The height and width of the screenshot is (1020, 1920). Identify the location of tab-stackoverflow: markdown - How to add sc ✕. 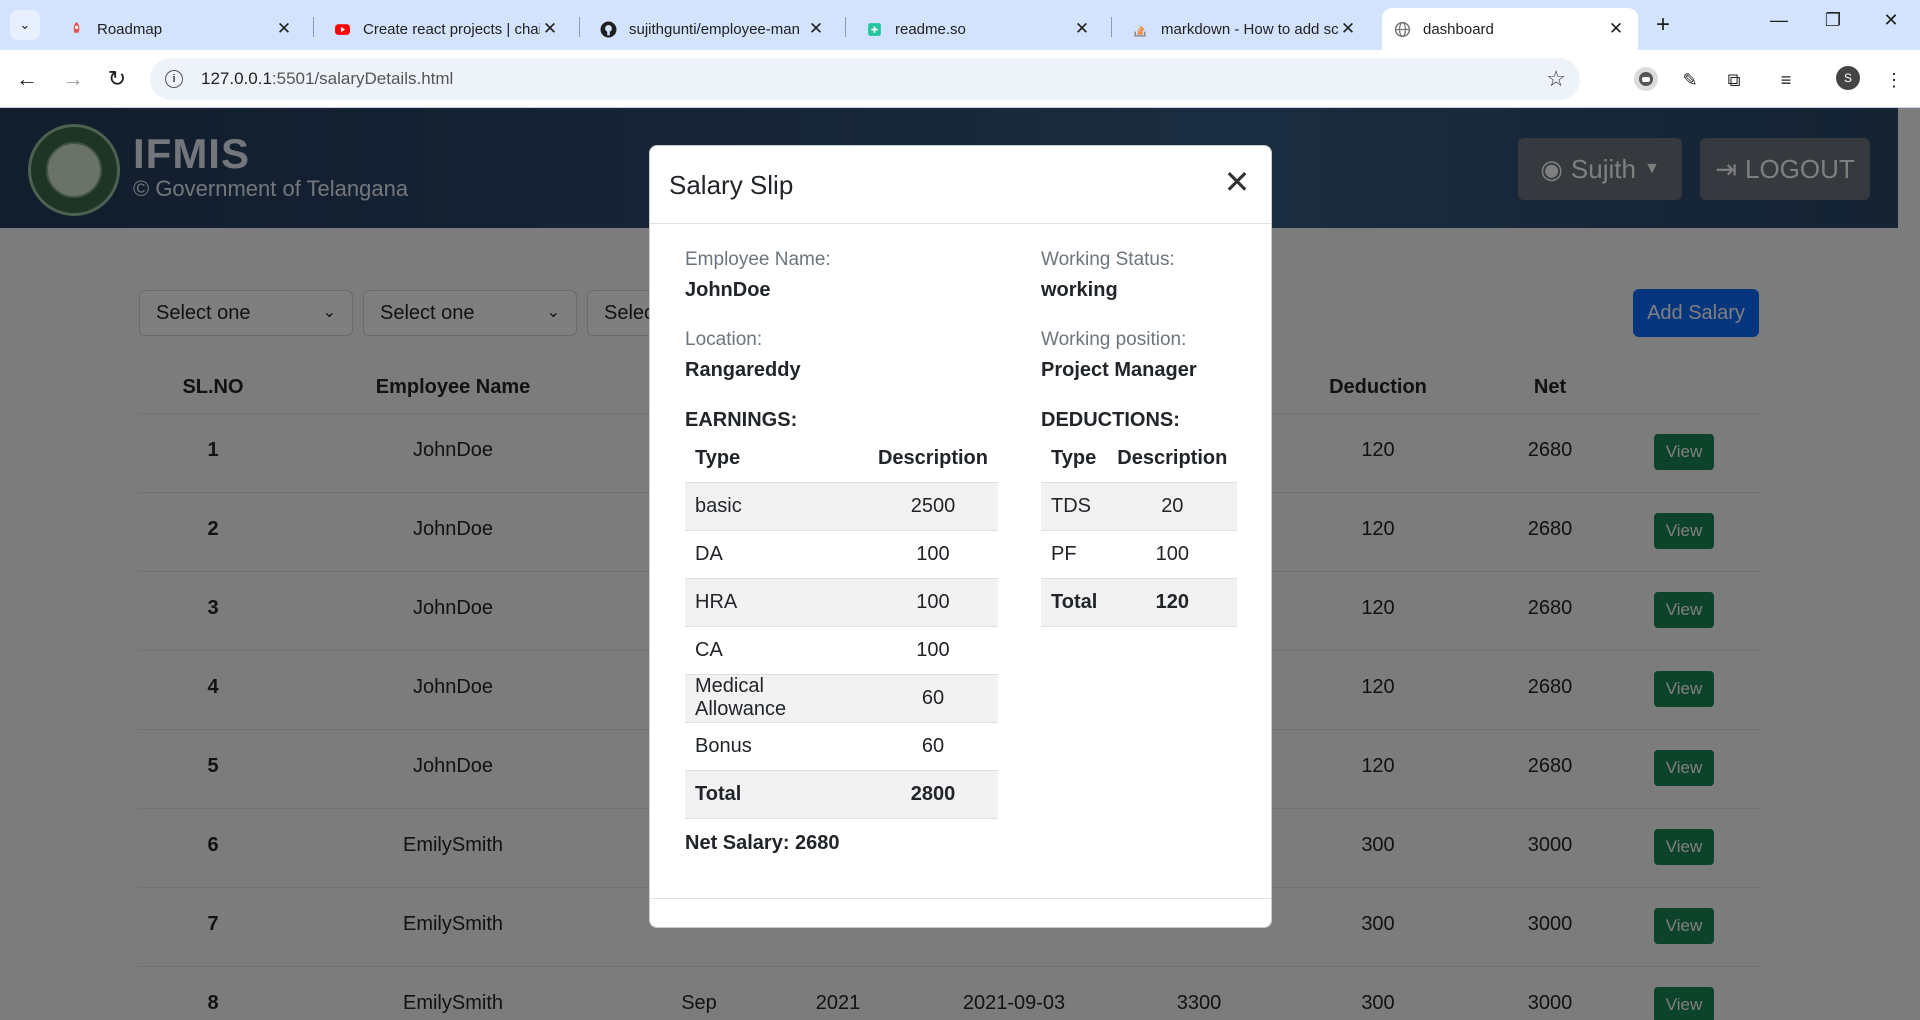
(1245, 29).